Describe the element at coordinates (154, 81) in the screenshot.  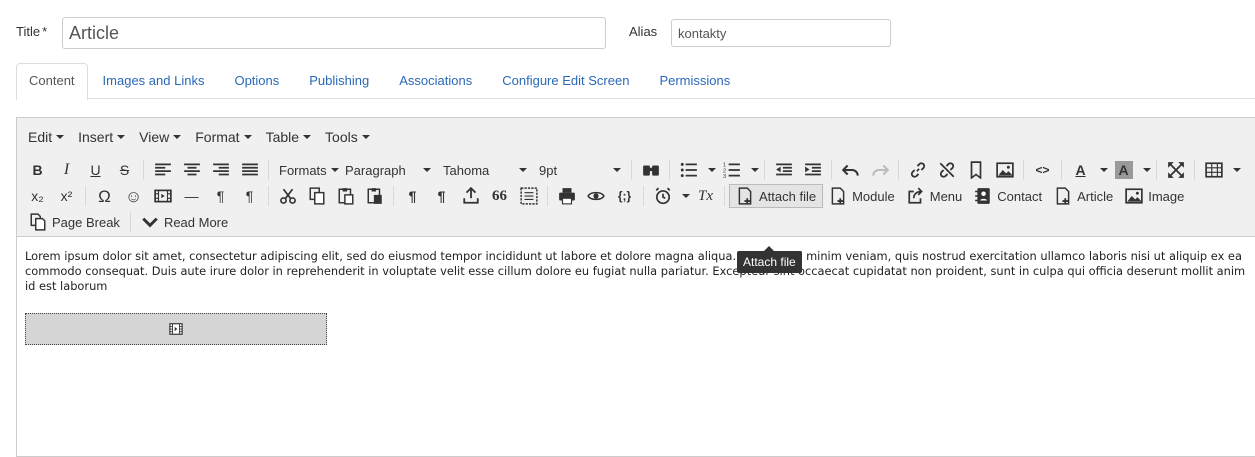
I see `tab-images-and-links: Images and Links` at that location.